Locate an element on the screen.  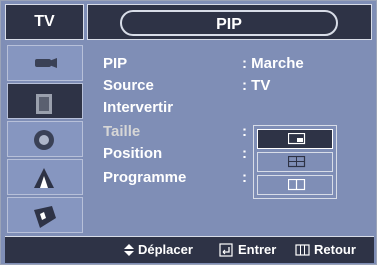
size-option-double is located at coordinates (295, 162).